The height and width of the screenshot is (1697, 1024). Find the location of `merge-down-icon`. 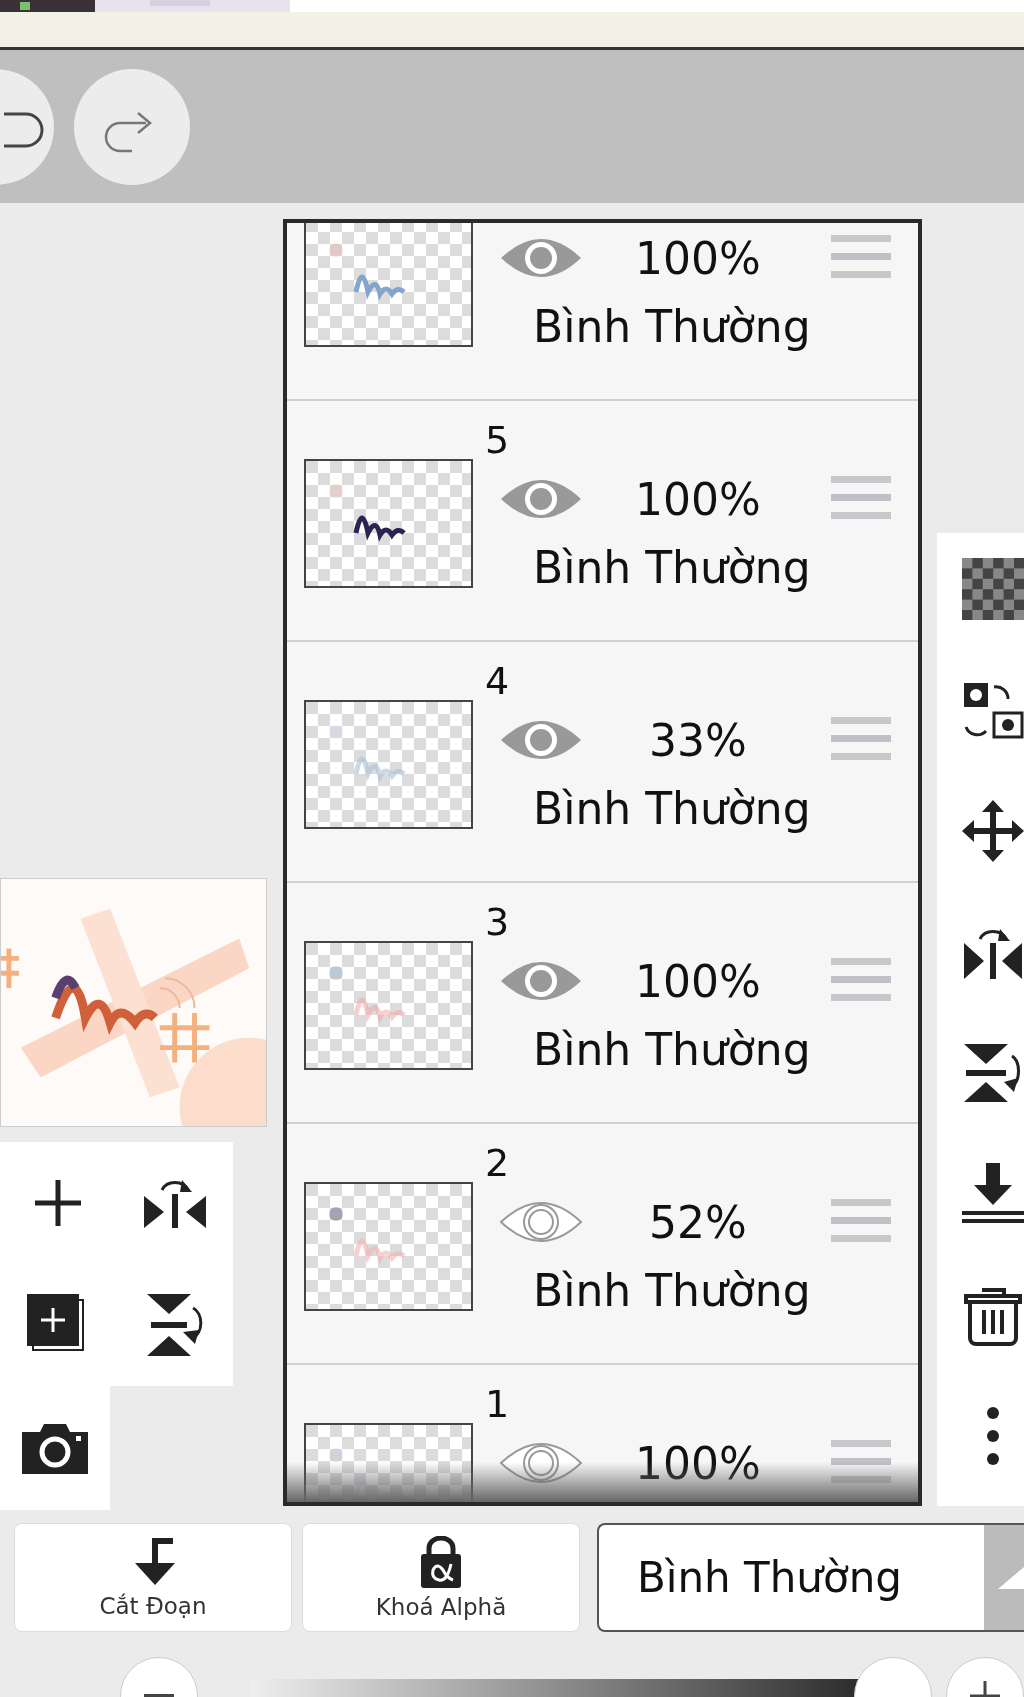

merge-down-icon is located at coordinates (993, 1194).